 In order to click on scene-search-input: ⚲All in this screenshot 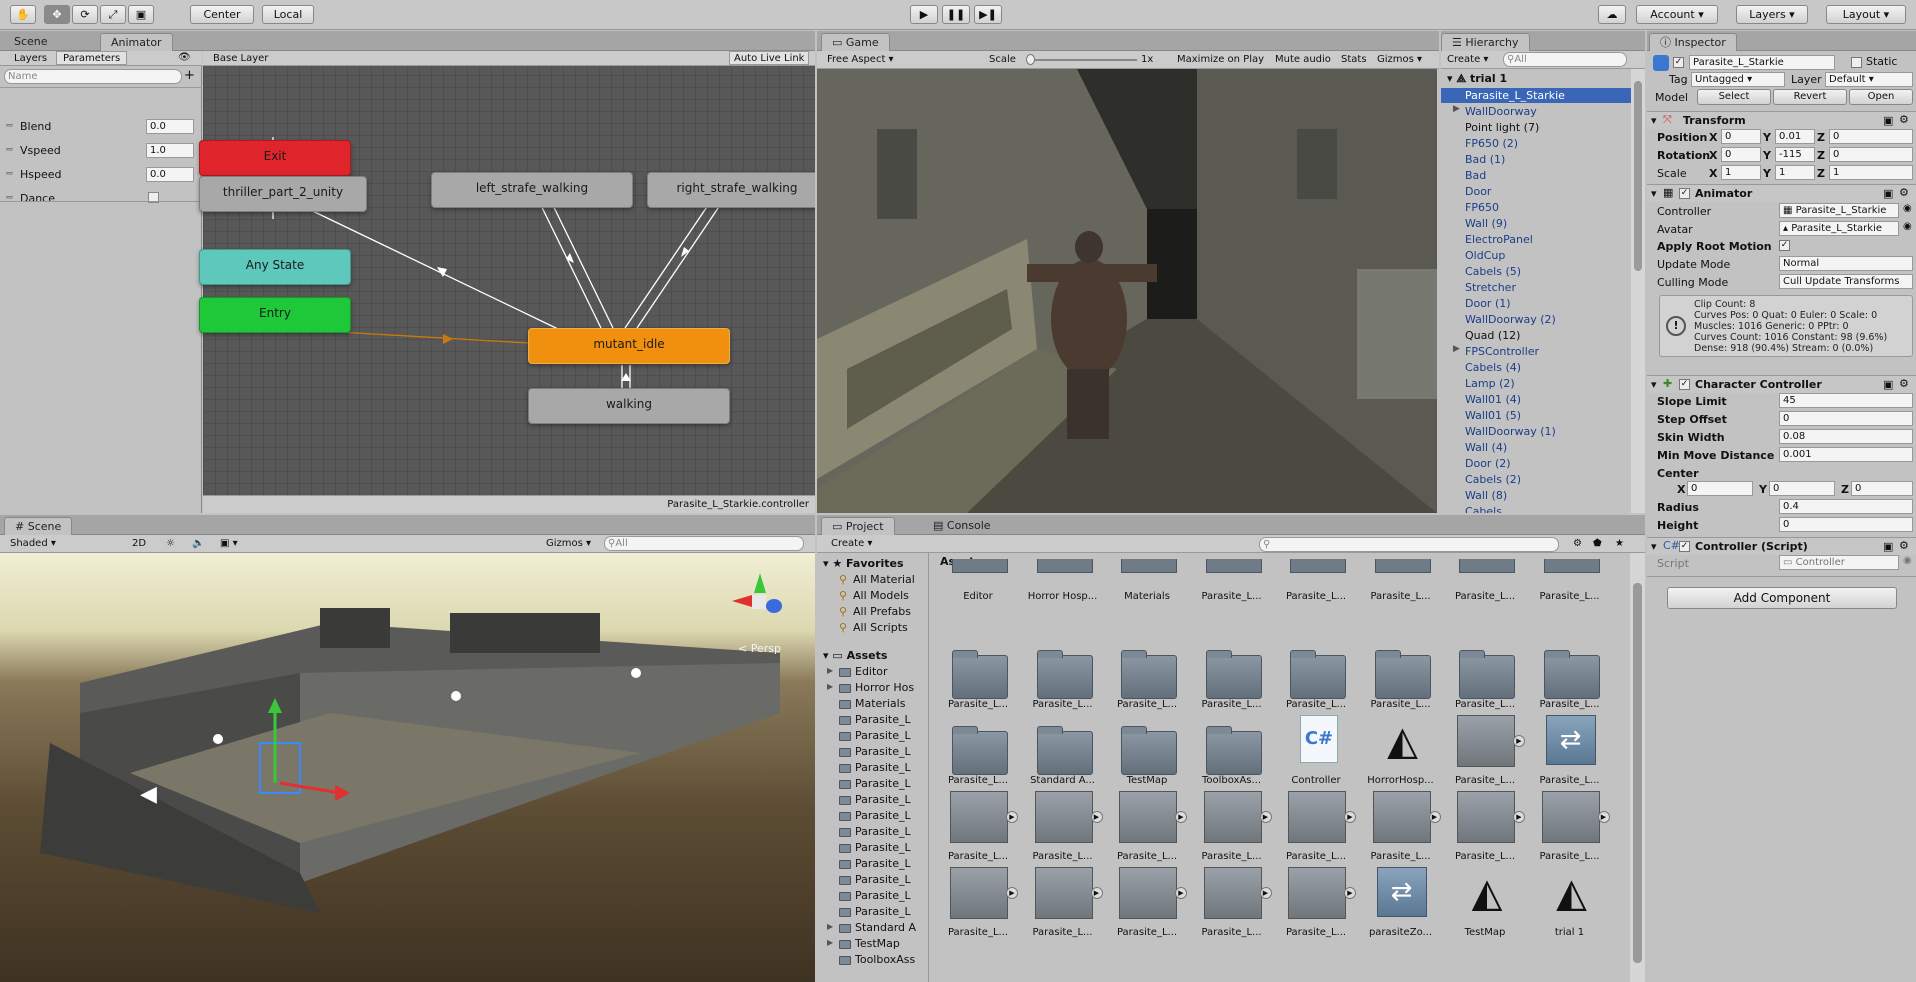, I will do `click(704, 543)`.